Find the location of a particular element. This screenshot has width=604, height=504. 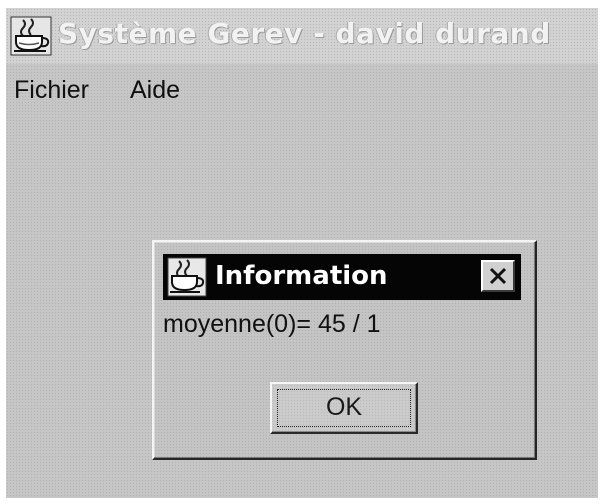

ok-button-label: OK is located at coordinates (344, 407).